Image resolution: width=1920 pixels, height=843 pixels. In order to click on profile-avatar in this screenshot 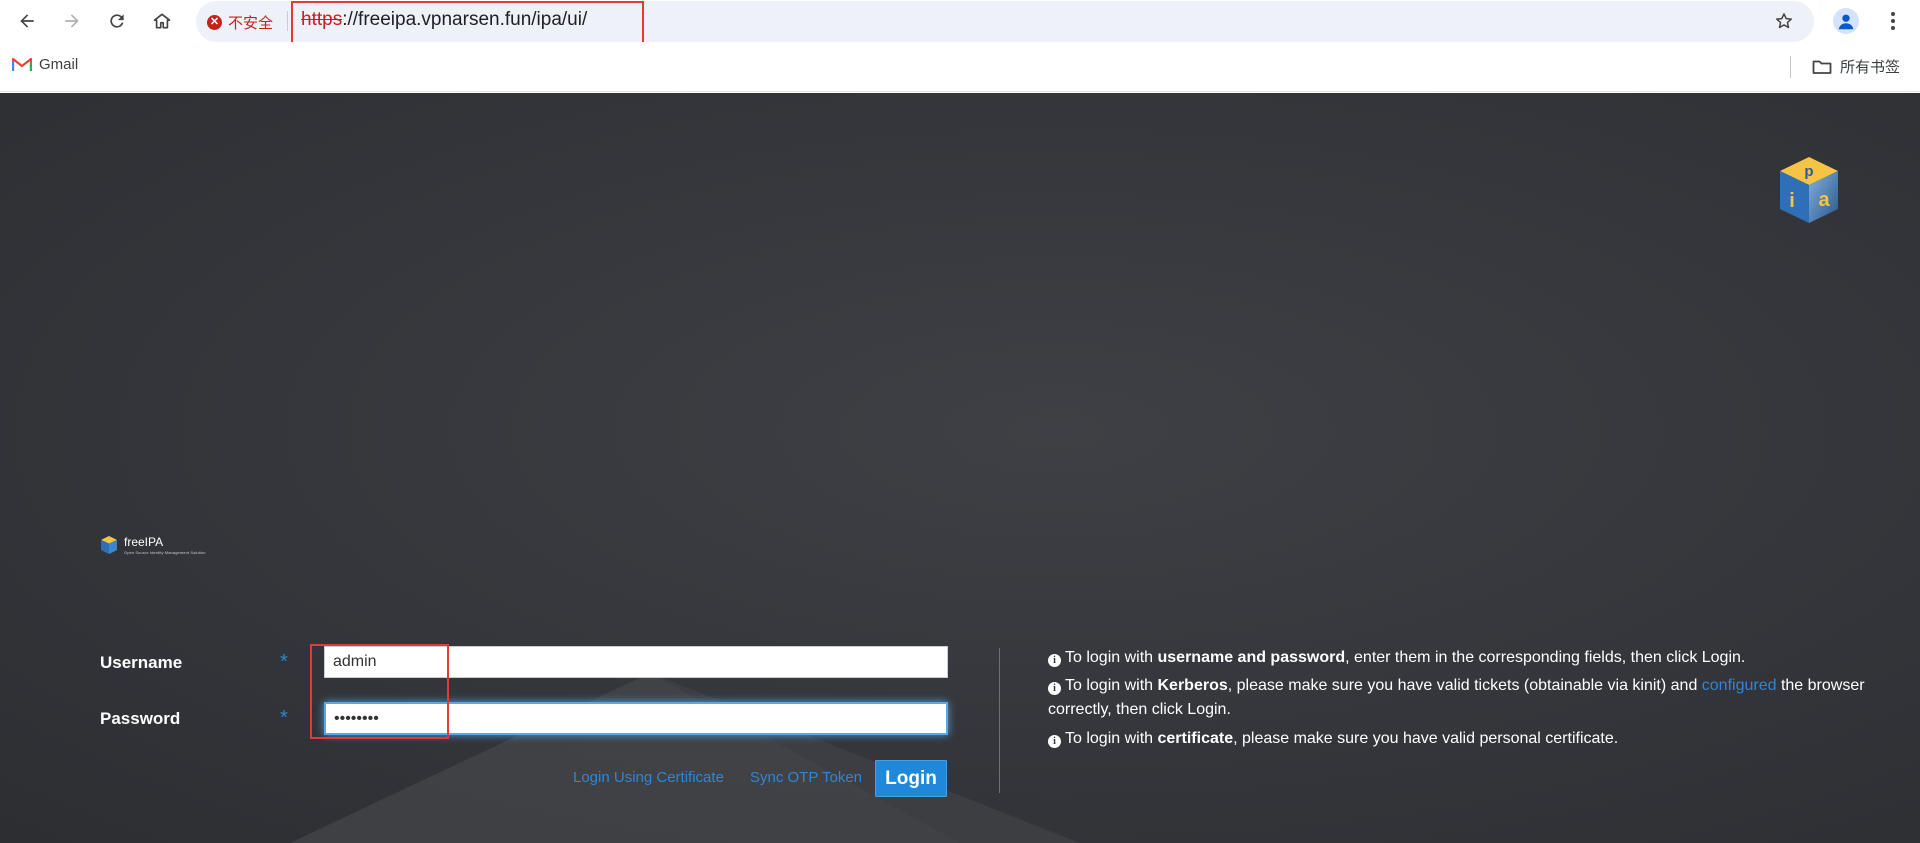, I will do `click(1846, 21)`.